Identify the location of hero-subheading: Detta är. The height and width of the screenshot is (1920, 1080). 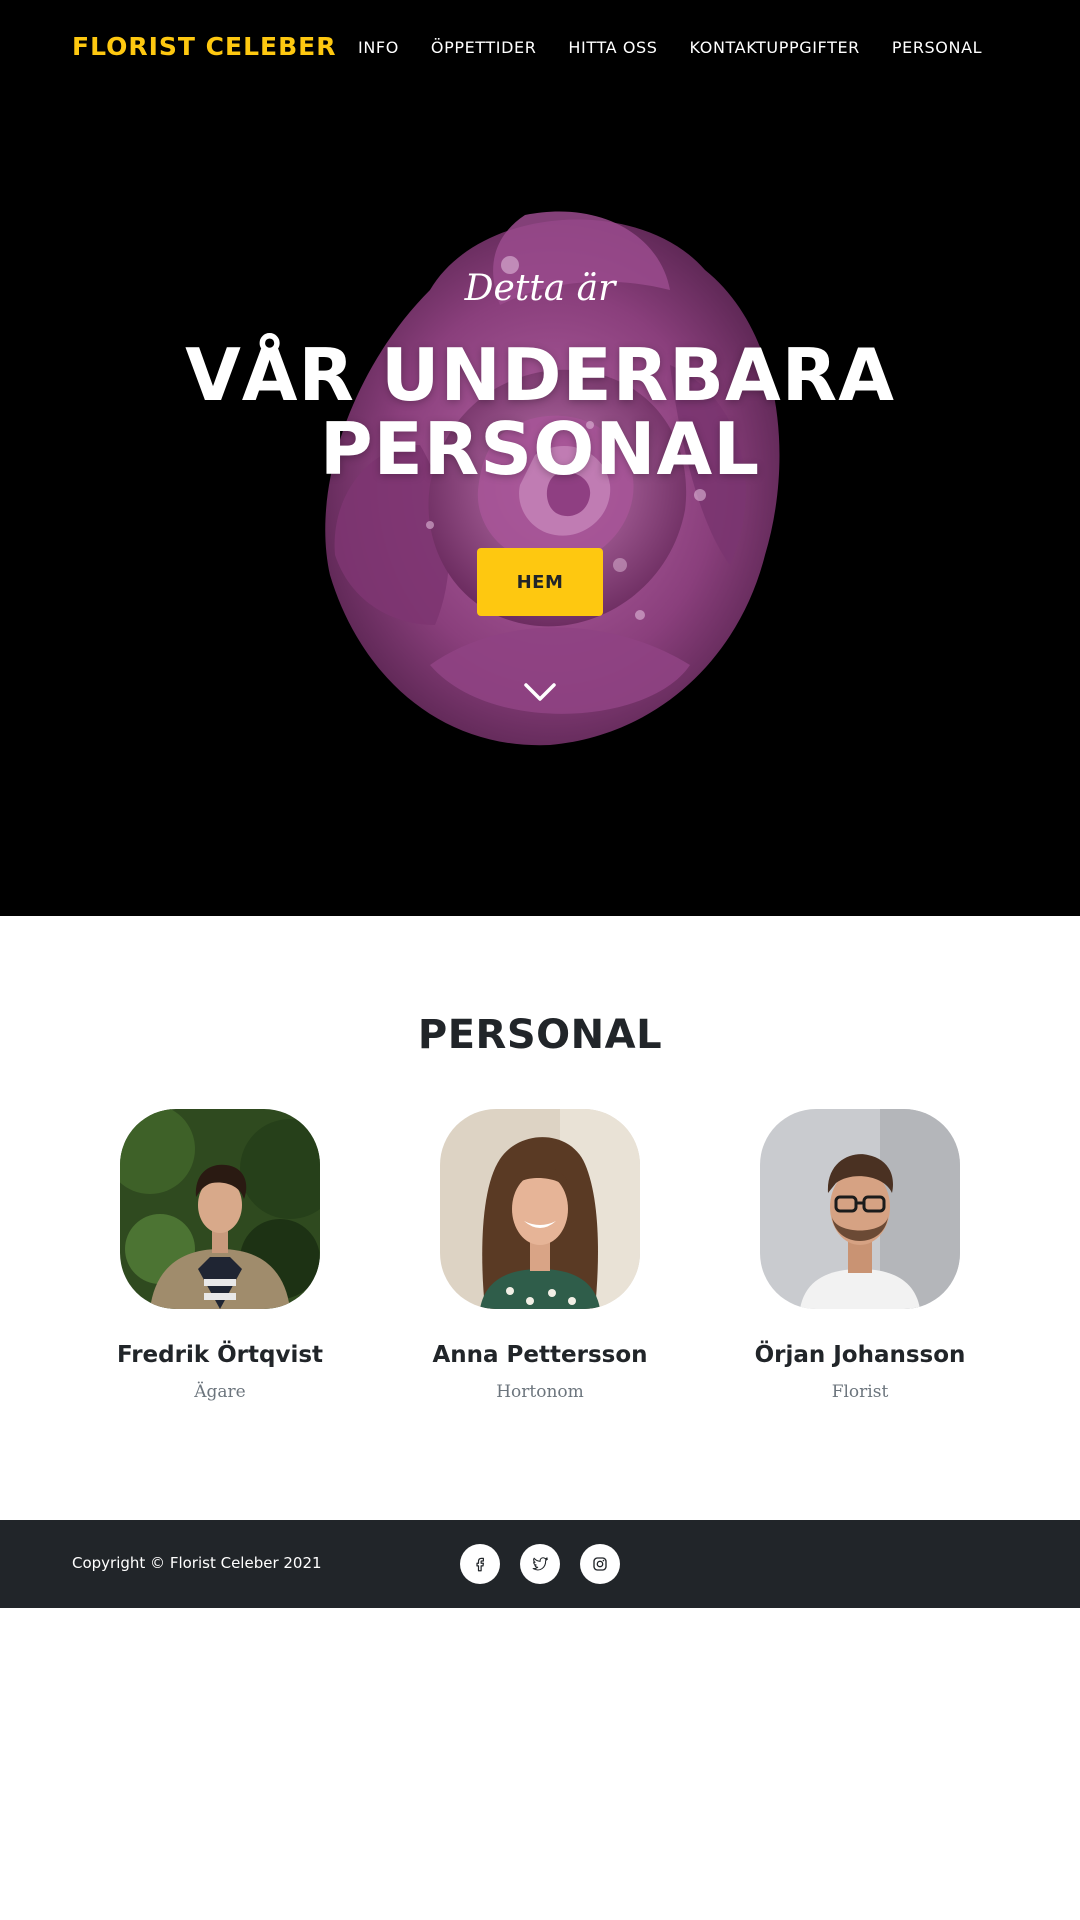
(540, 288).